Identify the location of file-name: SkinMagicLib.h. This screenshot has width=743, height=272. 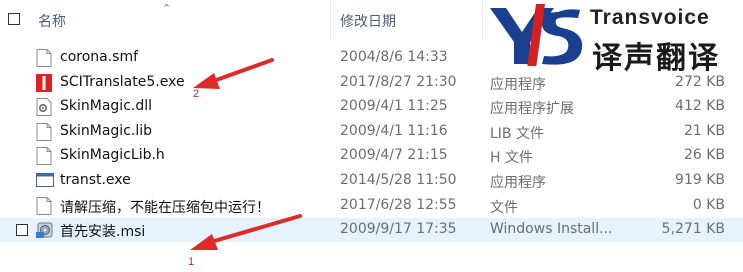
(112, 155).